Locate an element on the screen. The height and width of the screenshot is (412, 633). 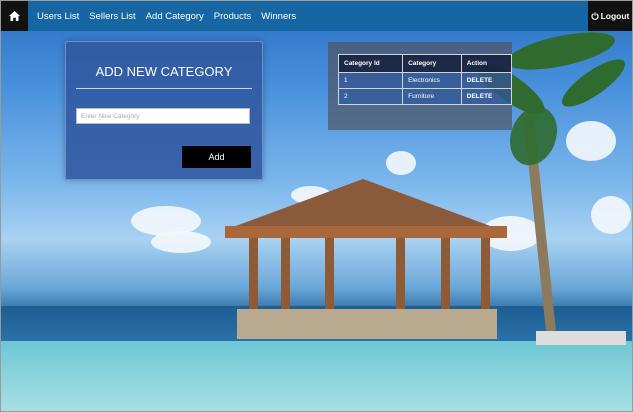
table-row: 1 Electronics DELETE is located at coordinates (425, 80).